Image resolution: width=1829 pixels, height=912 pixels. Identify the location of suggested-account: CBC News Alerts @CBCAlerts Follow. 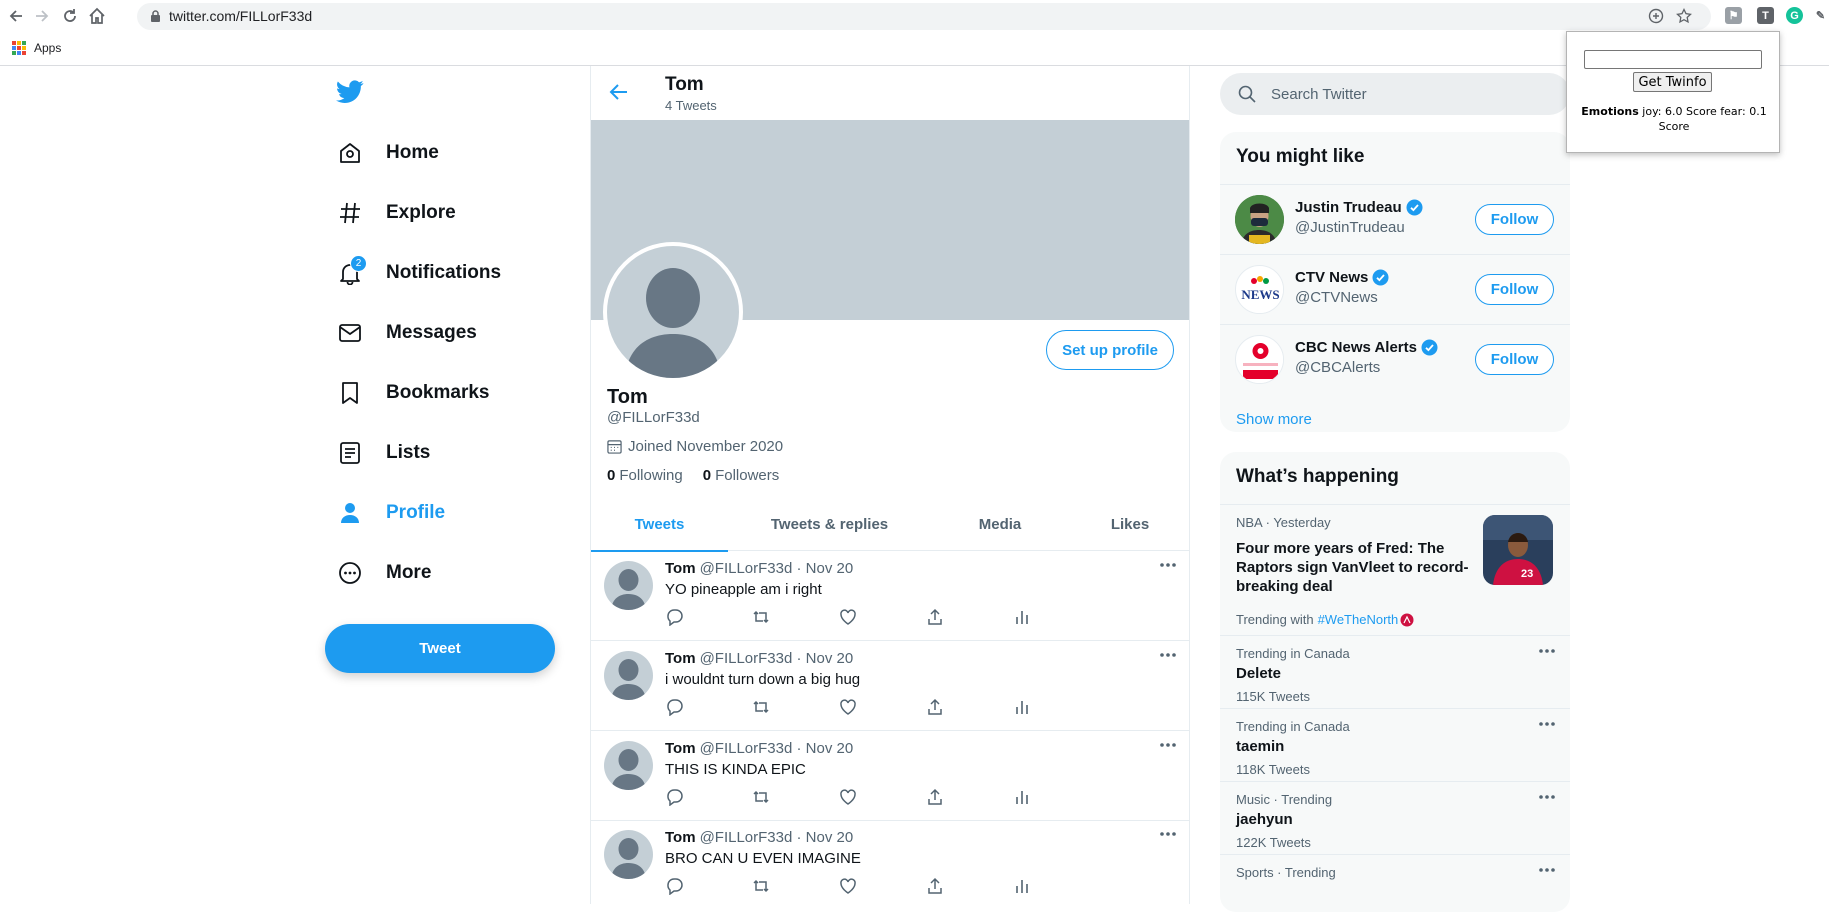
(1395, 359).